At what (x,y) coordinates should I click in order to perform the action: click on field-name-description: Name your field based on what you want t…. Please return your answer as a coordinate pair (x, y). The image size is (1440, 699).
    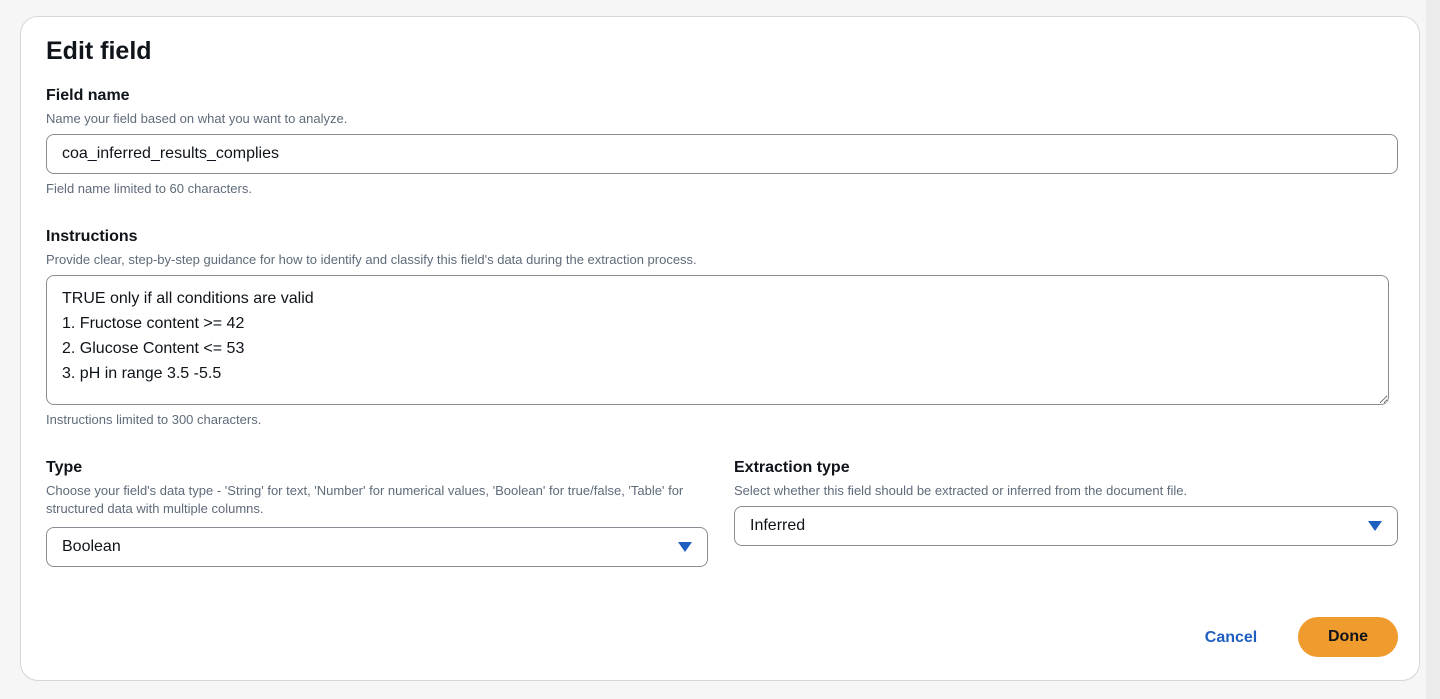
    Looking at the image, I should click on (197, 118).